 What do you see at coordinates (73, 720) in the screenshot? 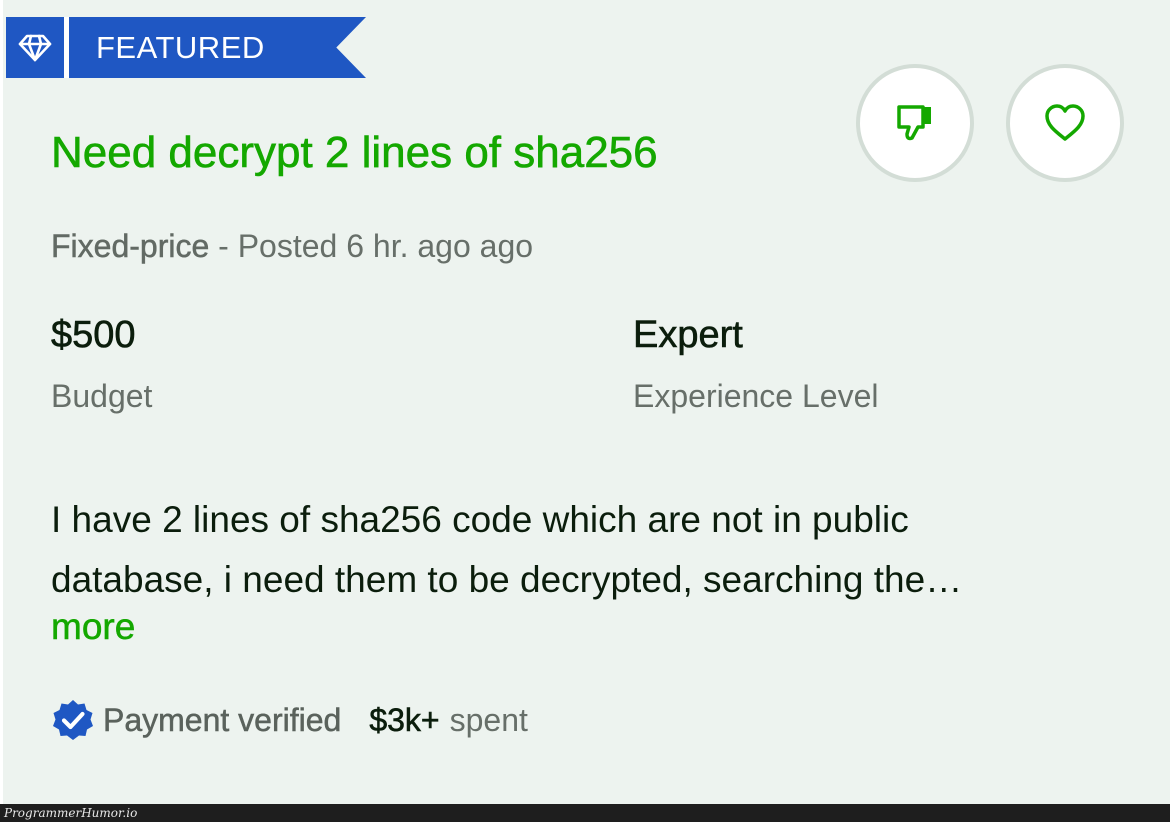
I see `verified-badge-icon` at bounding box center [73, 720].